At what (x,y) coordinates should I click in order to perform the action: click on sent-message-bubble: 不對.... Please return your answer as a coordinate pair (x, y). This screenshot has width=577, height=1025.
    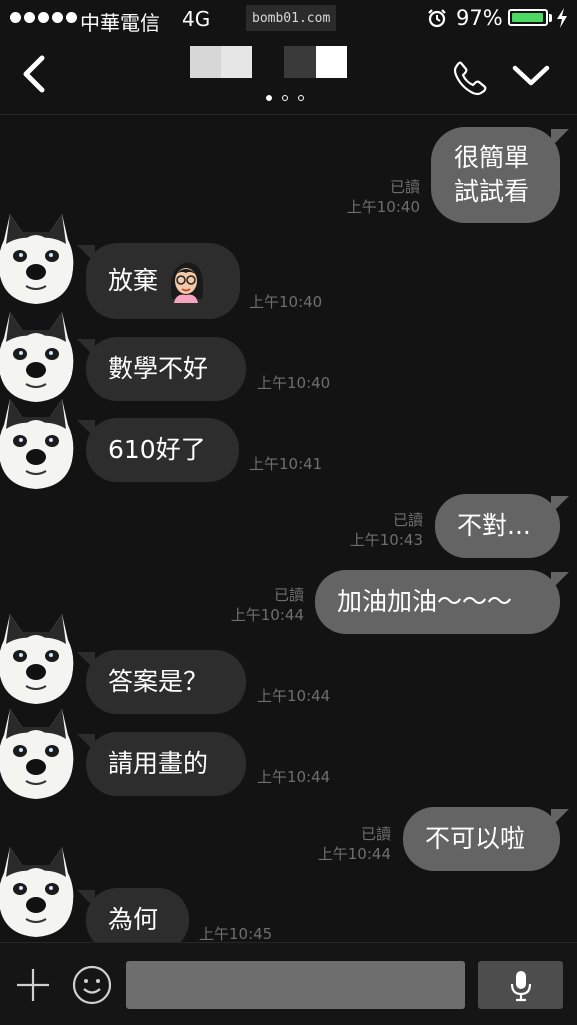
    Looking at the image, I should click on (502, 526).